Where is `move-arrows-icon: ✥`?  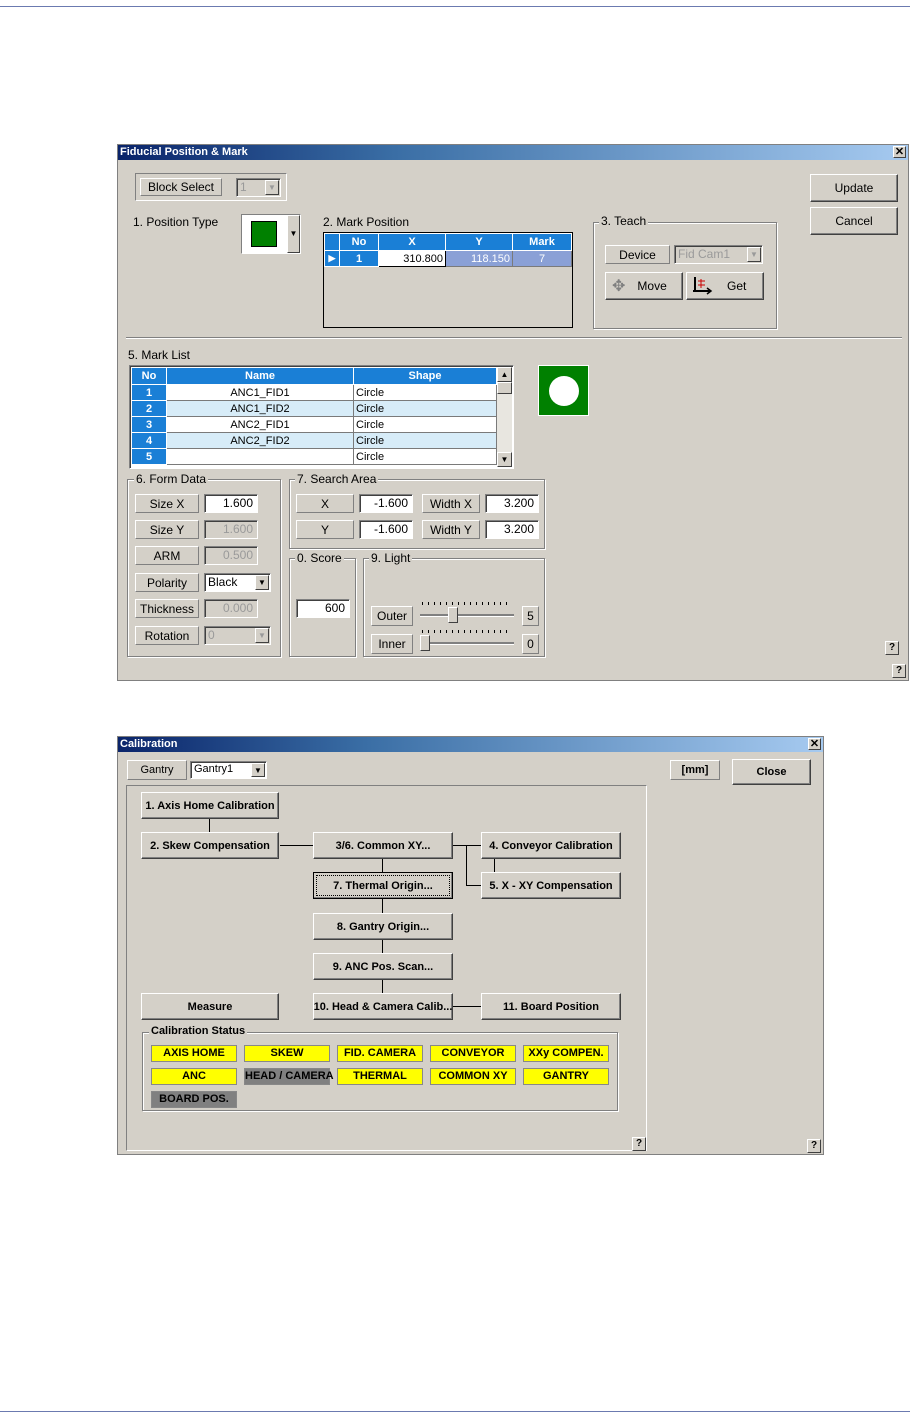
move-arrows-icon: ✥ is located at coordinates (619, 286).